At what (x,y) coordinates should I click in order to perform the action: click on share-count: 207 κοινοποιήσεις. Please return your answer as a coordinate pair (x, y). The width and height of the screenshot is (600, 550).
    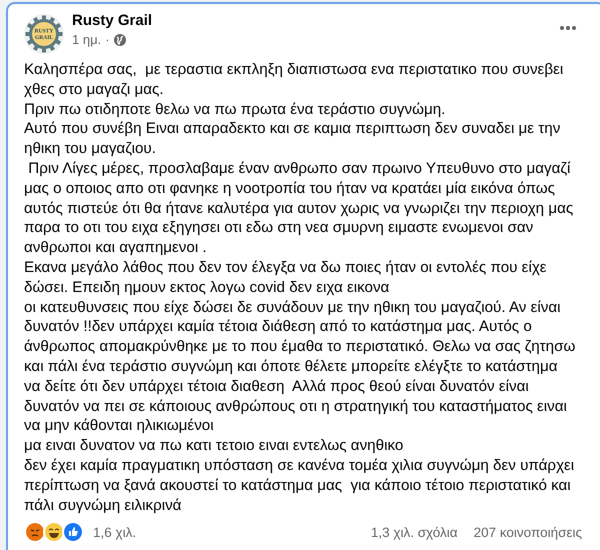
    Looking at the image, I should click on (528, 532).